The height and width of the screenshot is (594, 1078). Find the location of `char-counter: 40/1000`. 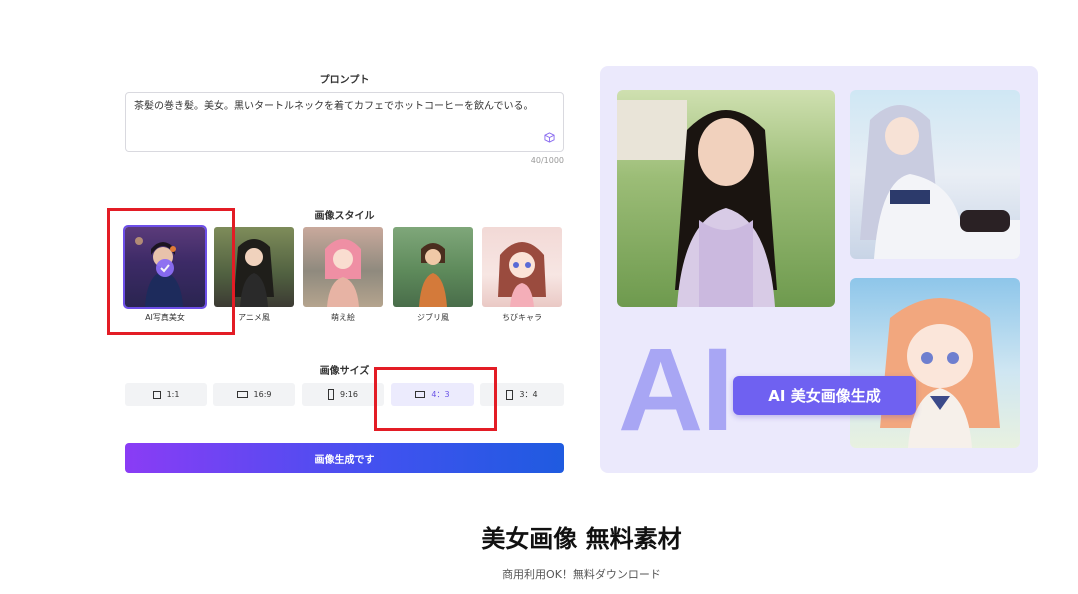

char-counter: 40/1000 is located at coordinates (547, 160).